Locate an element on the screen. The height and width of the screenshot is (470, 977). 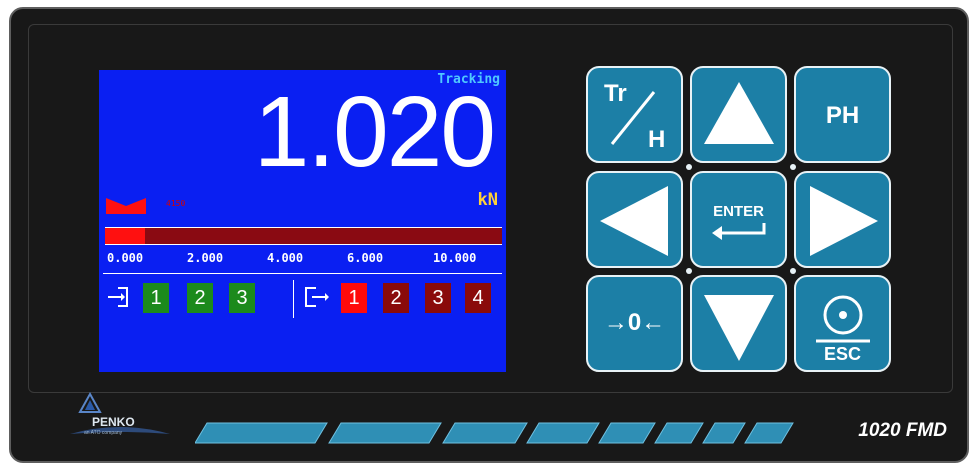
esc-label: ESC is located at coordinates (842, 354).